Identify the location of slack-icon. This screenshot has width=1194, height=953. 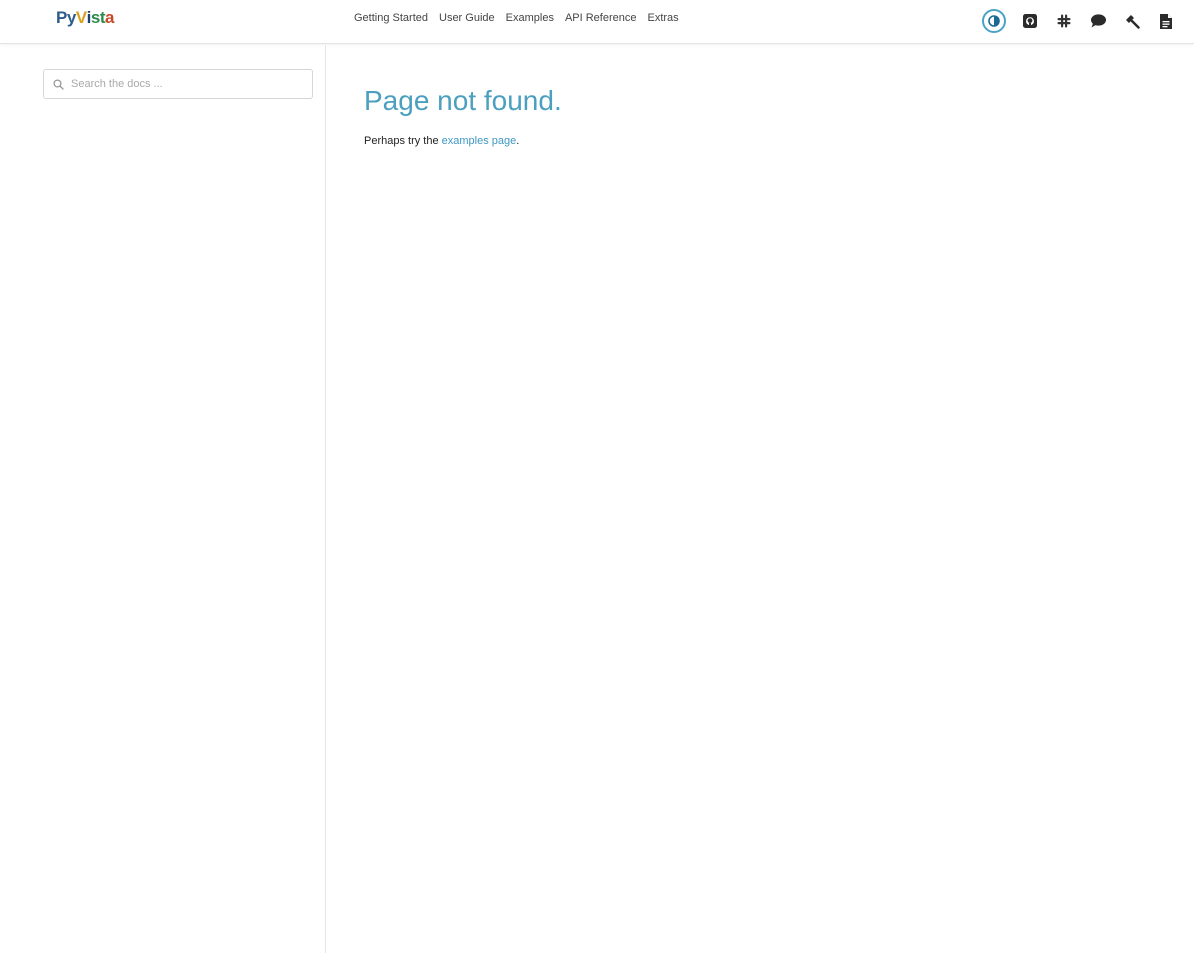
(1064, 21).